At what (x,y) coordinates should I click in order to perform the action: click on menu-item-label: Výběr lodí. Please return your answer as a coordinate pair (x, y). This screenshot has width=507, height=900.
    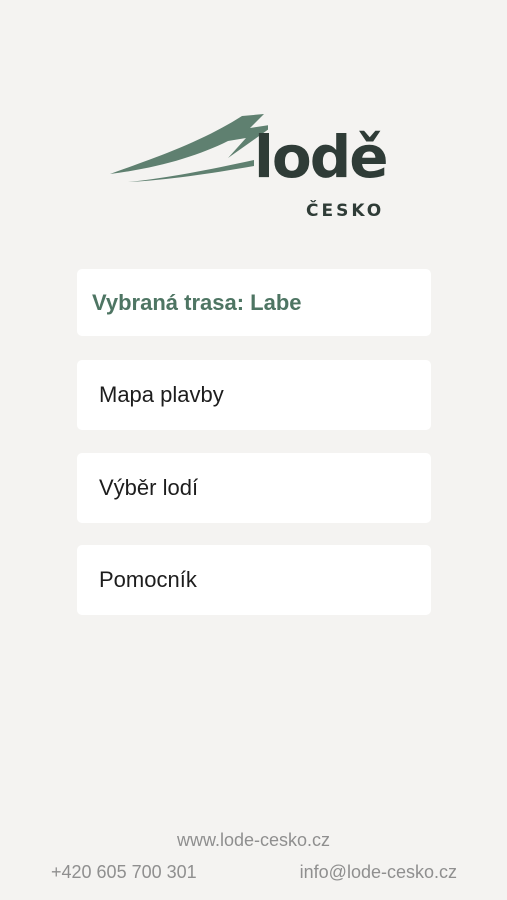
    Looking at the image, I should click on (149, 487).